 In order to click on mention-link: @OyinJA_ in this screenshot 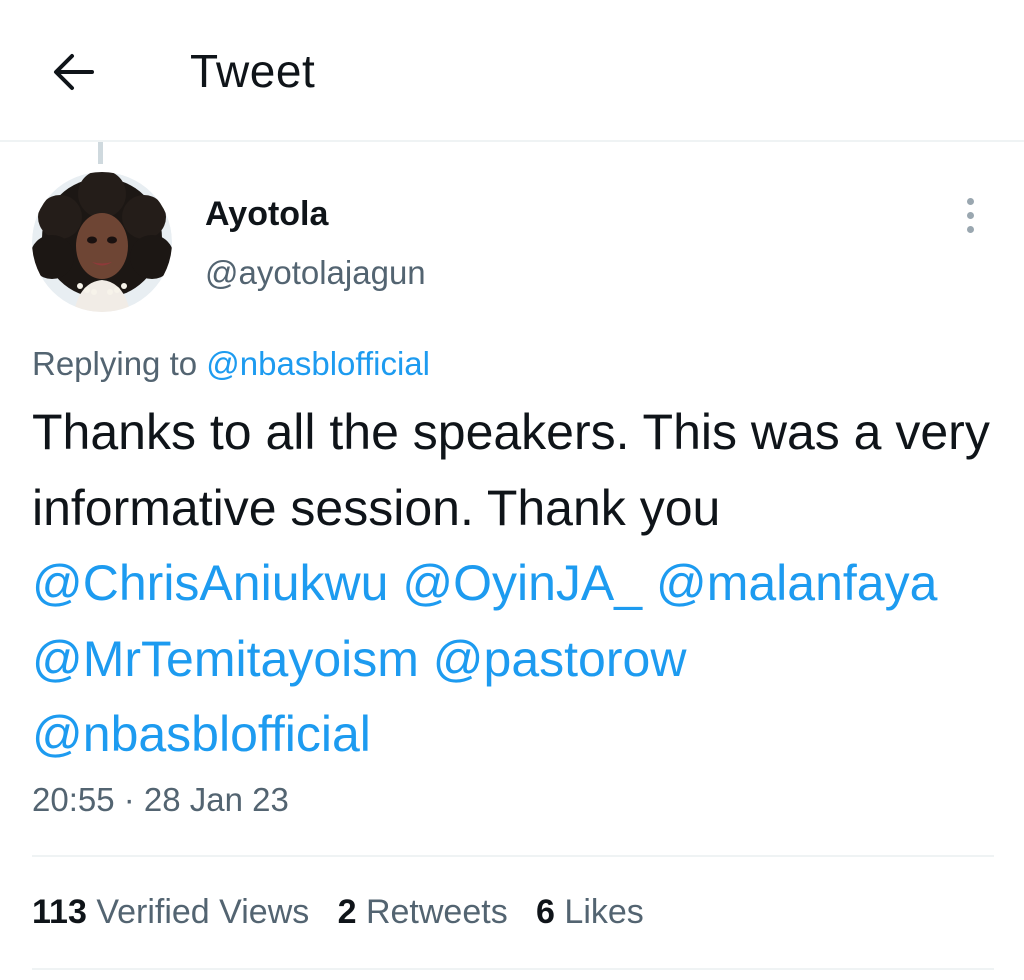, I will do `click(522, 583)`.